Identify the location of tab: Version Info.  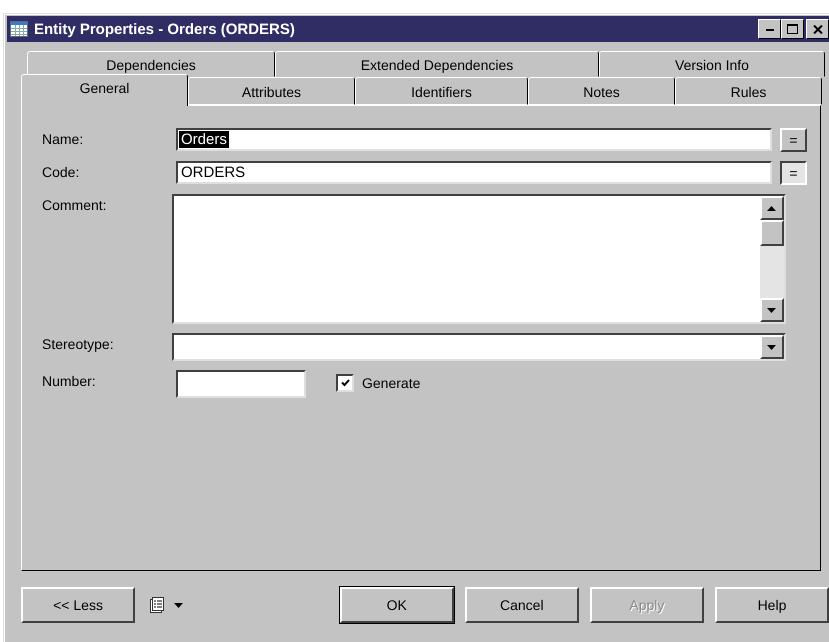
(712, 64).